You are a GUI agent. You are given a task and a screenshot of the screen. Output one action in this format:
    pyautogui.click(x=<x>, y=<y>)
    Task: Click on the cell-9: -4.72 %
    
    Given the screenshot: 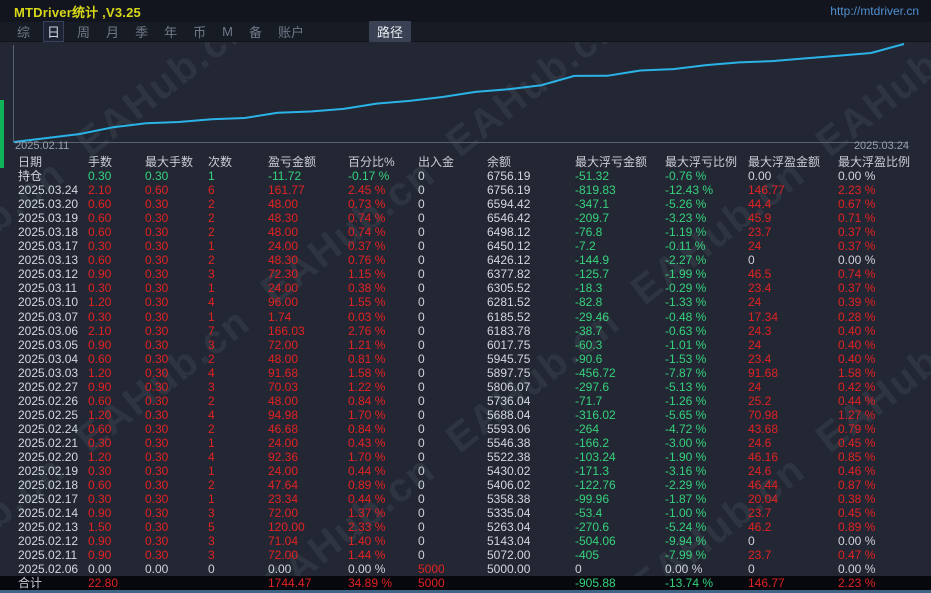 What is the action you would take?
    pyautogui.click(x=686, y=428)
    